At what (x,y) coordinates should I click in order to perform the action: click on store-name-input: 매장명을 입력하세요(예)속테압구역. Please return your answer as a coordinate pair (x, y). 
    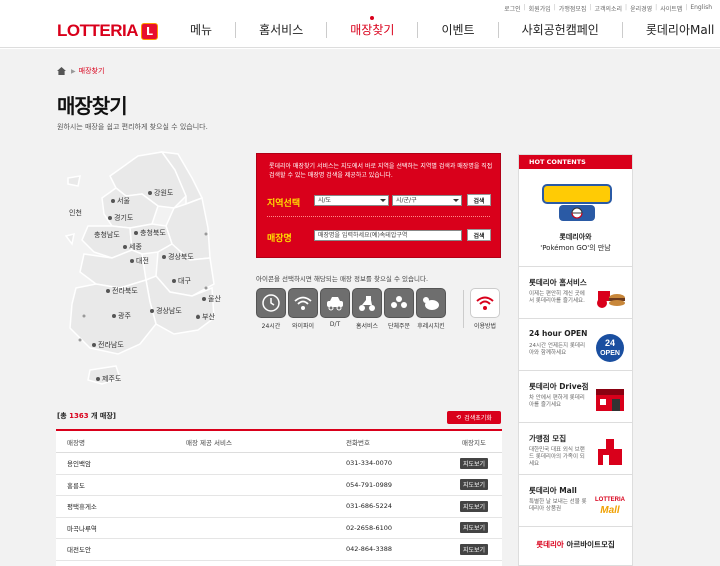
    Looking at the image, I should click on (388, 235).